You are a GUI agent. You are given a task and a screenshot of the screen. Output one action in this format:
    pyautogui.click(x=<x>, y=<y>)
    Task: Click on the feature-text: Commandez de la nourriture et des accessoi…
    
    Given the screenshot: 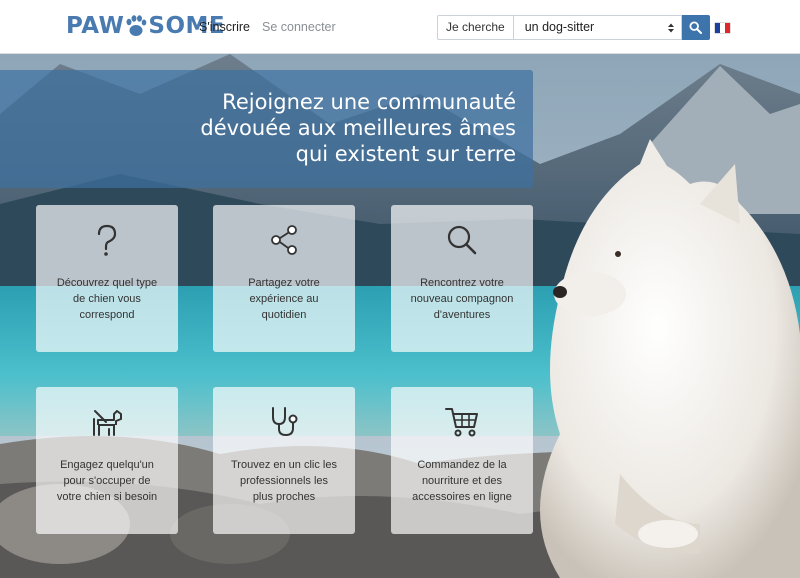 What is the action you would take?
    pyautogui.click(x=462, y=481)
    